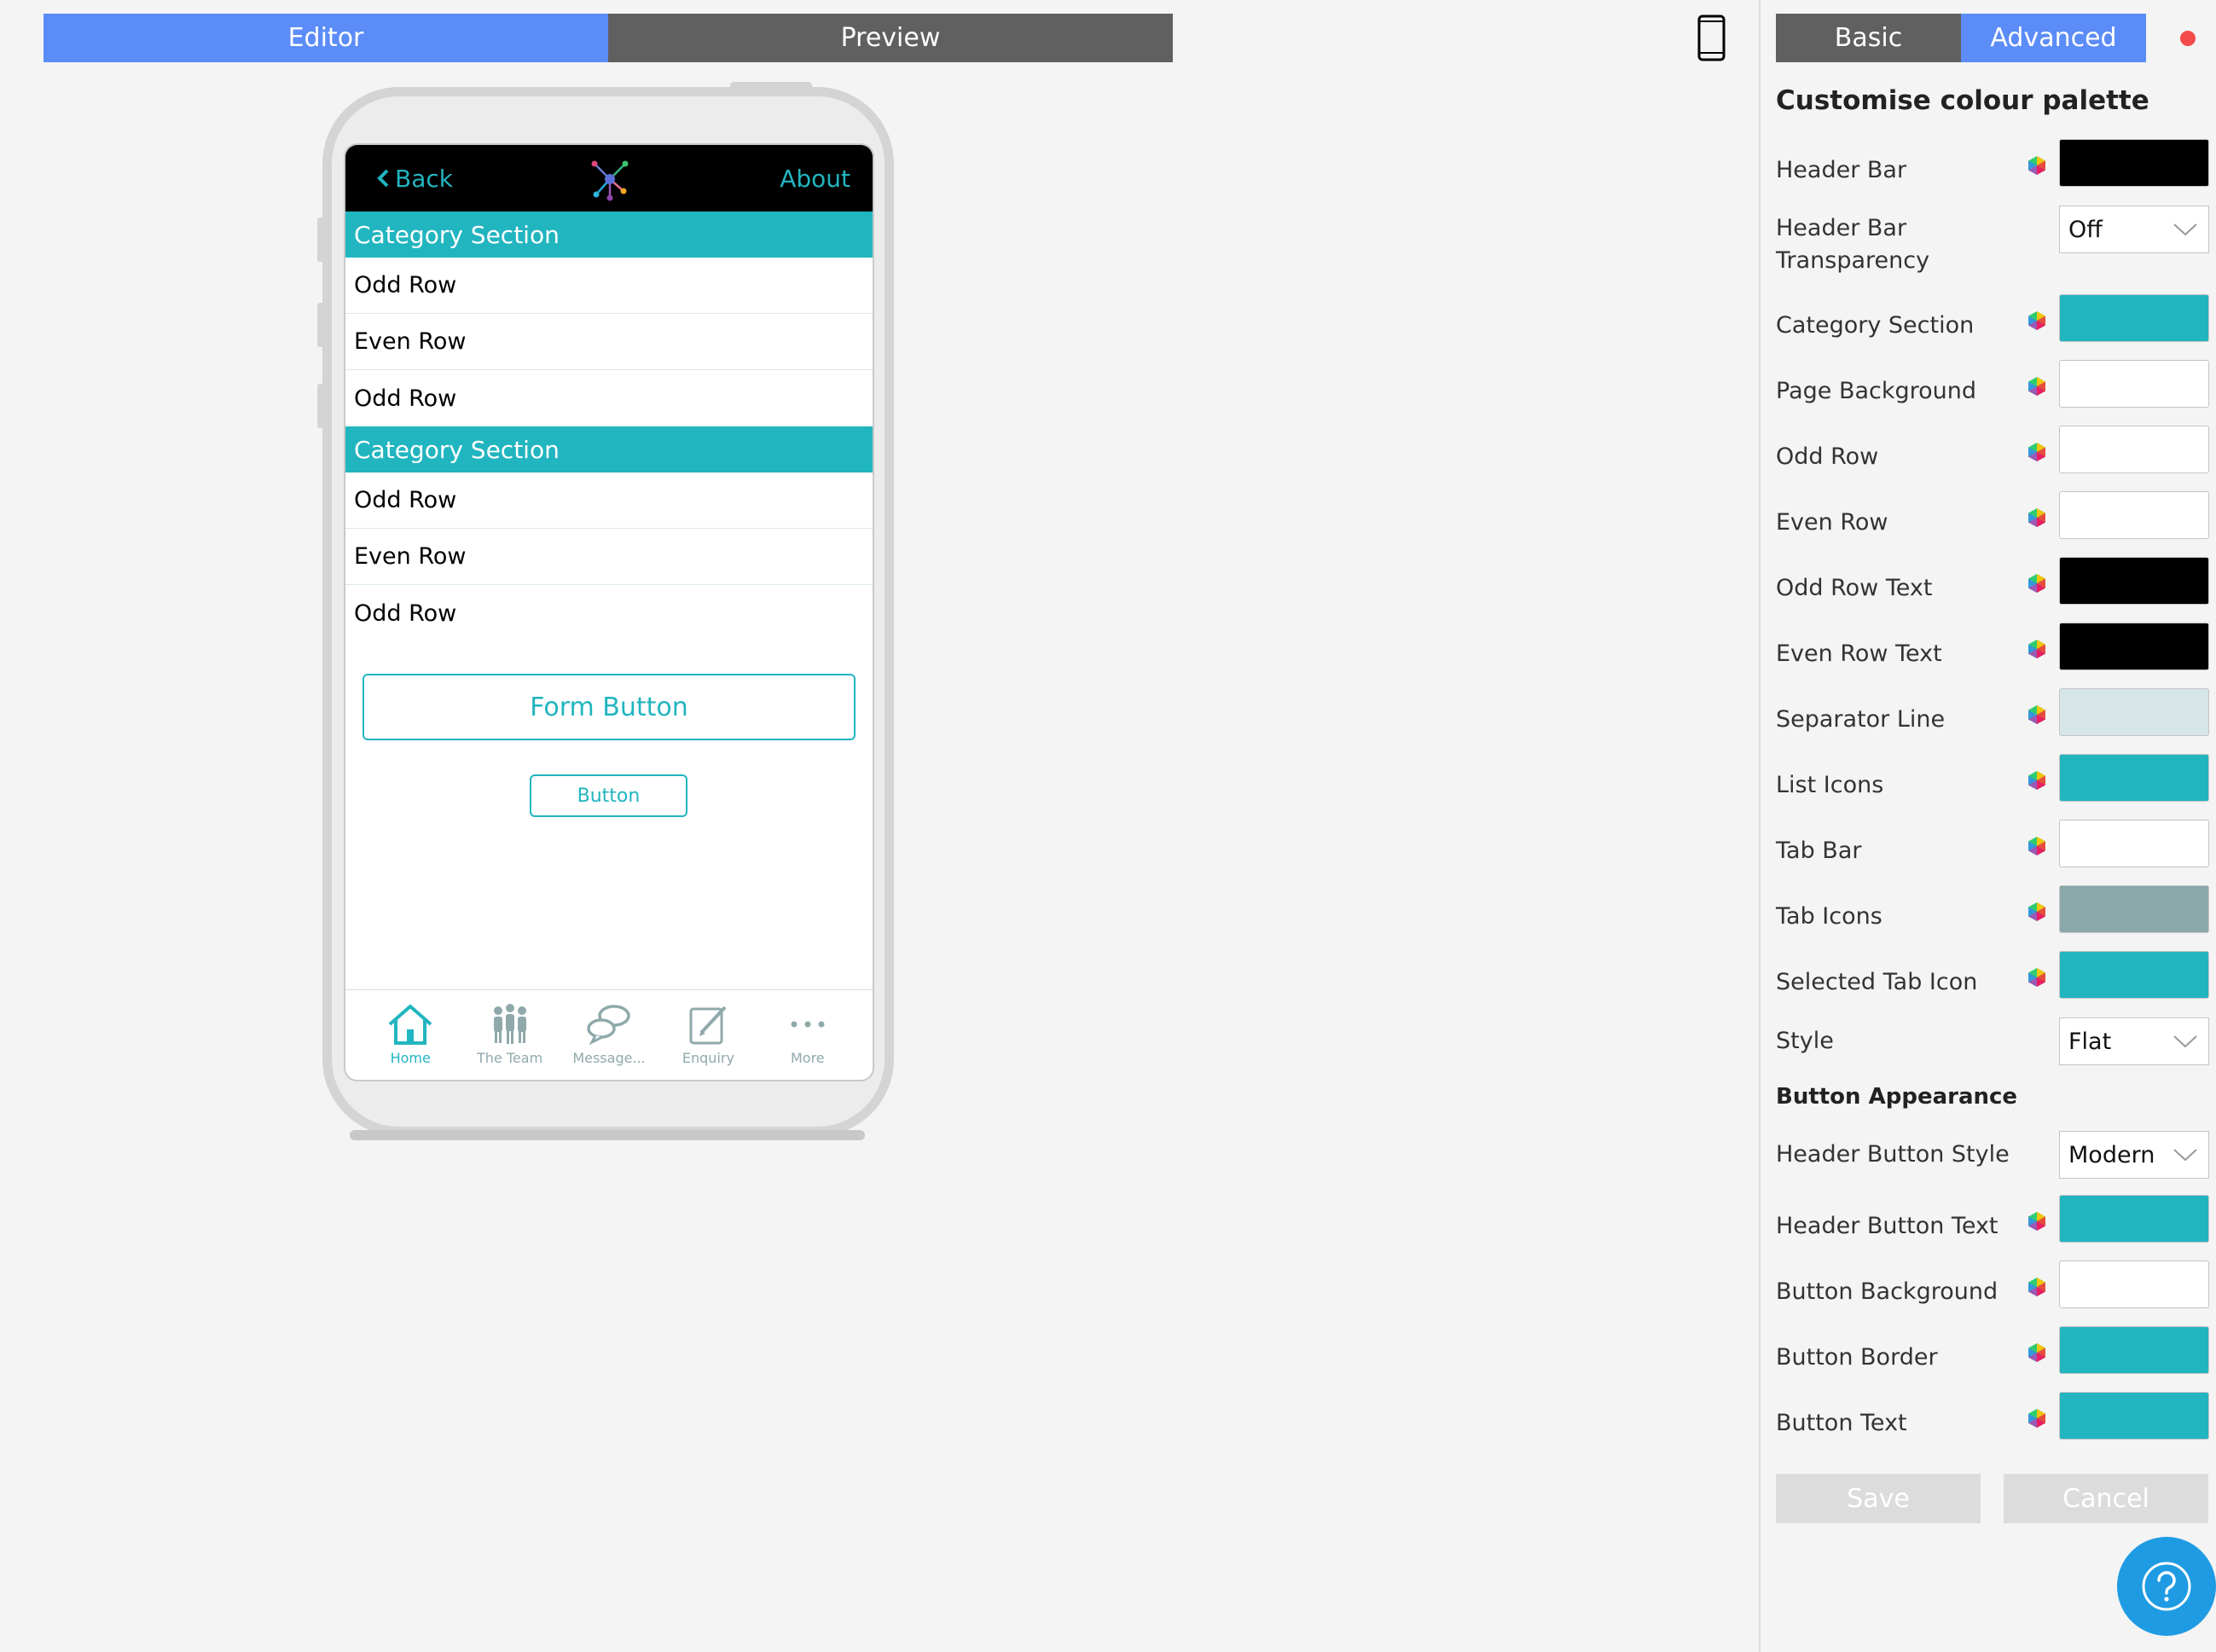  Describe the element at coordinates (2134, 318) in the screenshot. I see `category-section-swatch` at that location.